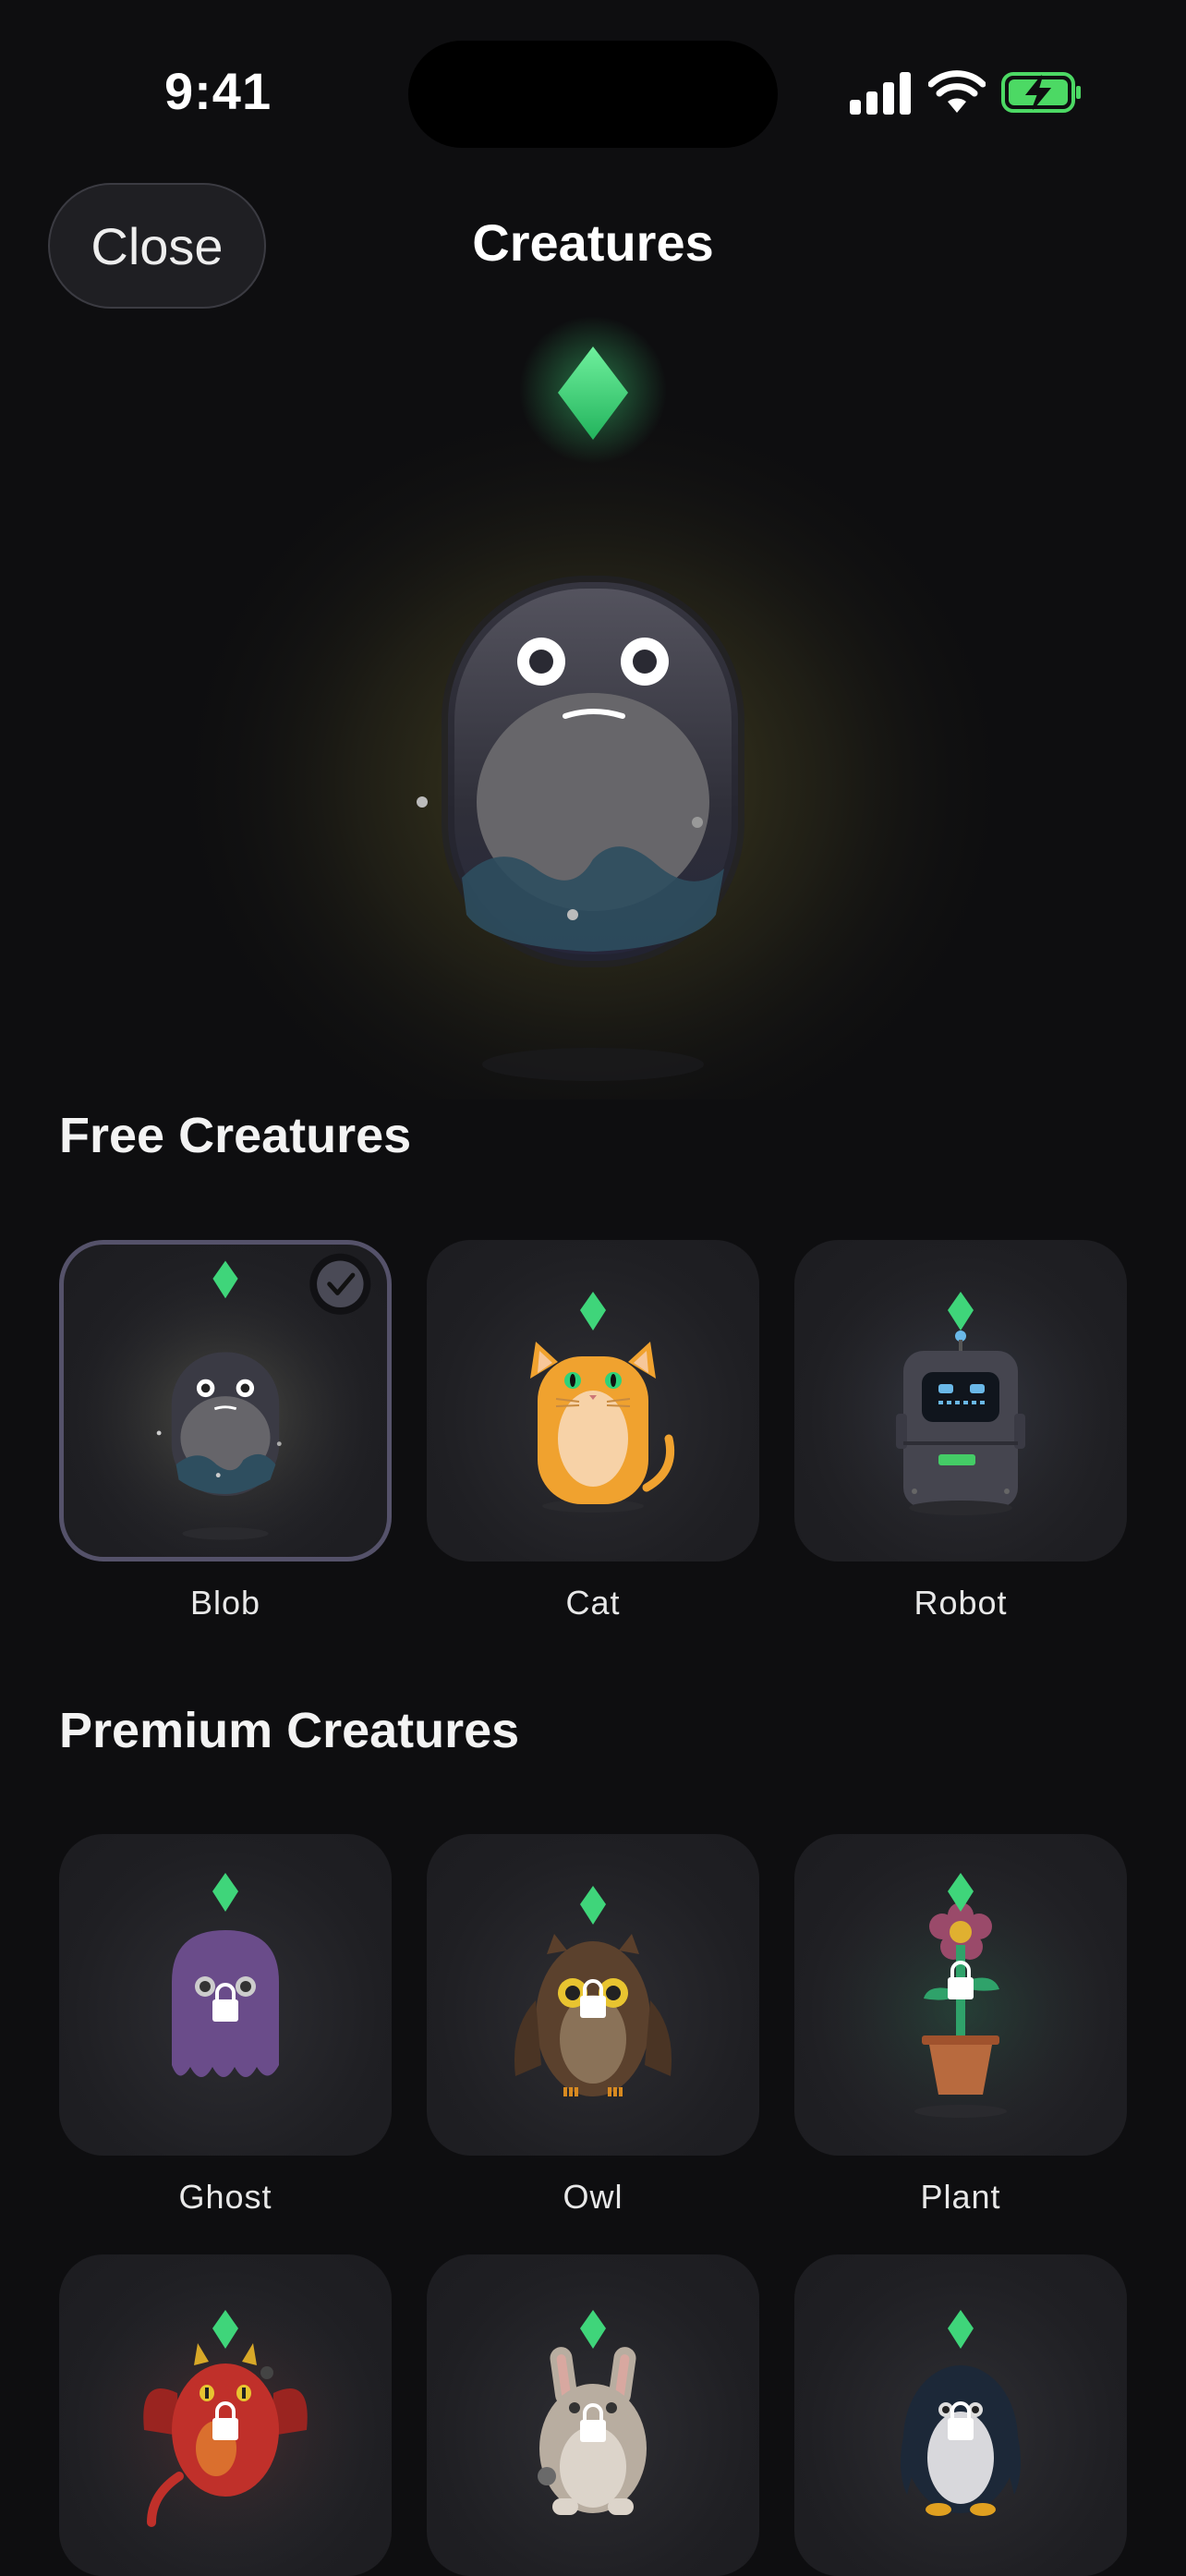  What do you see at coordinates (340, 1284) in the screenshot?
I see `selected-check-icon` at bounding box center [340, 1284].